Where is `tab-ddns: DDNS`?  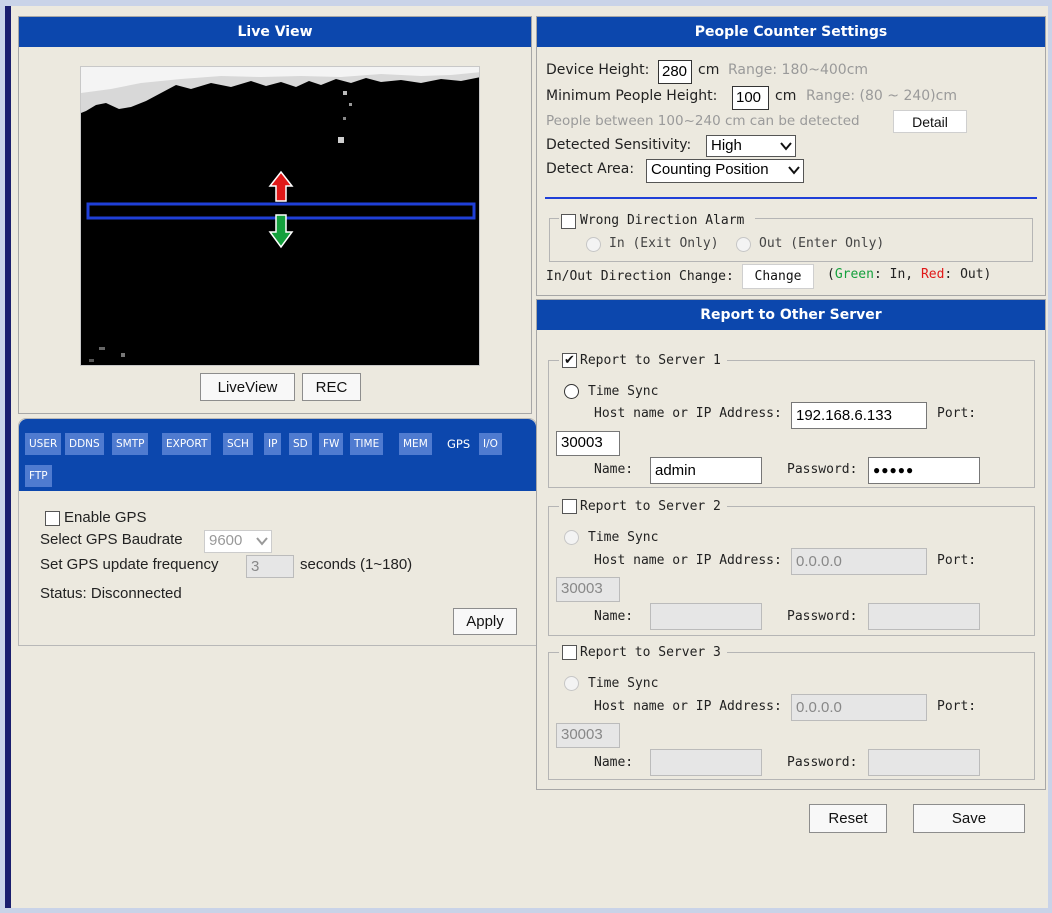 tab-ddns: DDNS is located at coordinates (84, 444).